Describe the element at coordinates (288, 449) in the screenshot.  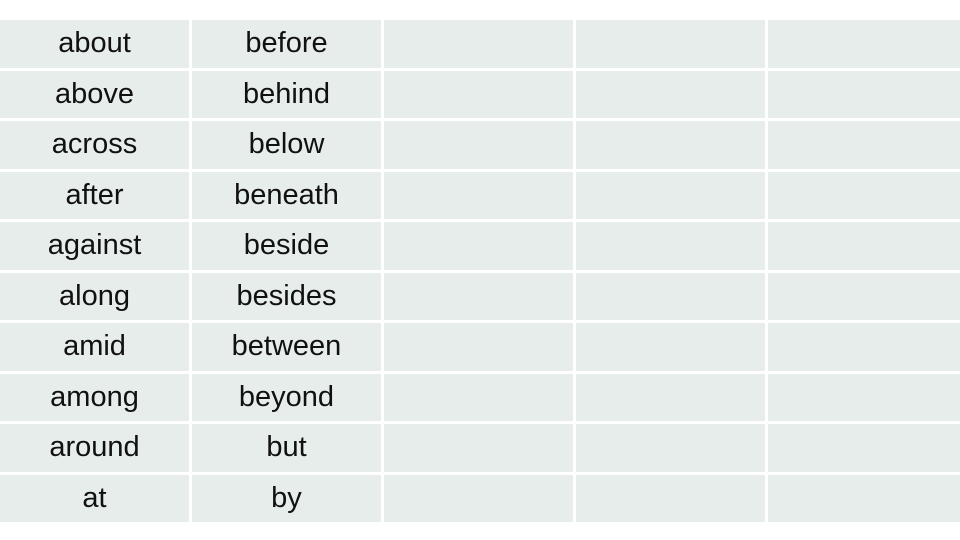
I see `table-cell: but` at that location.